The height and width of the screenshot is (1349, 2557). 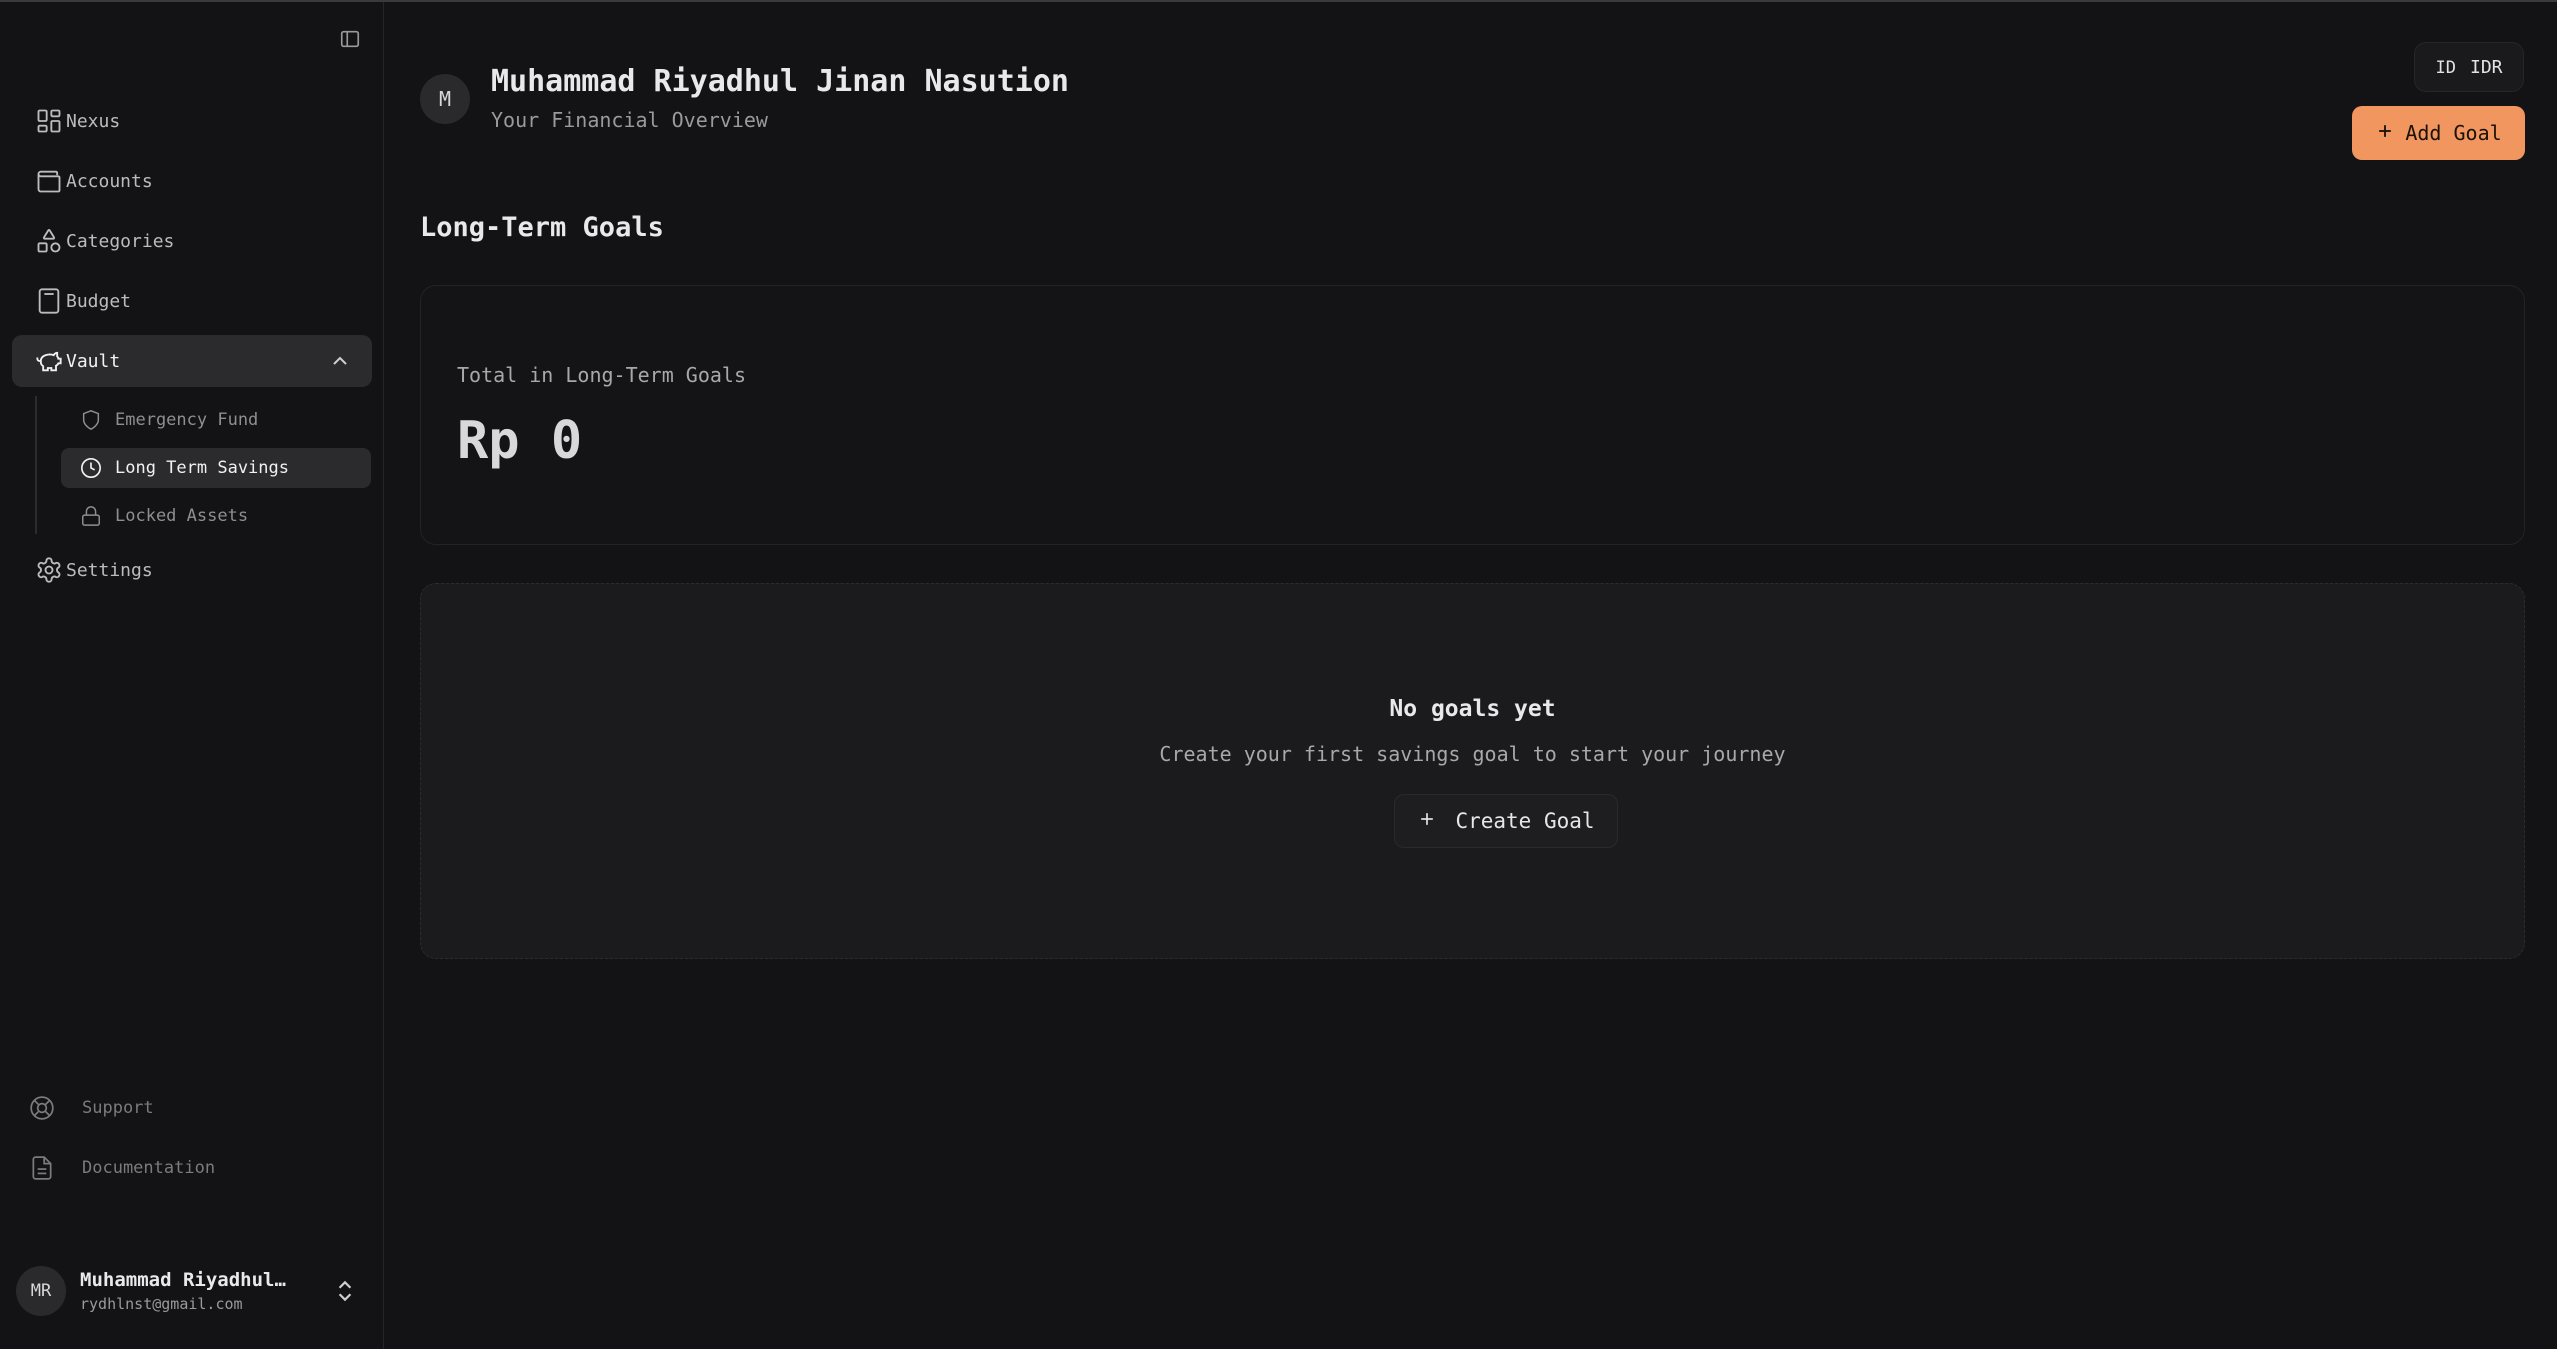 What do you see at coordinates (192, 121) in the screenshot?
I see `sidebar-item-nexus: Nexus` at bounding box center [192, 121].